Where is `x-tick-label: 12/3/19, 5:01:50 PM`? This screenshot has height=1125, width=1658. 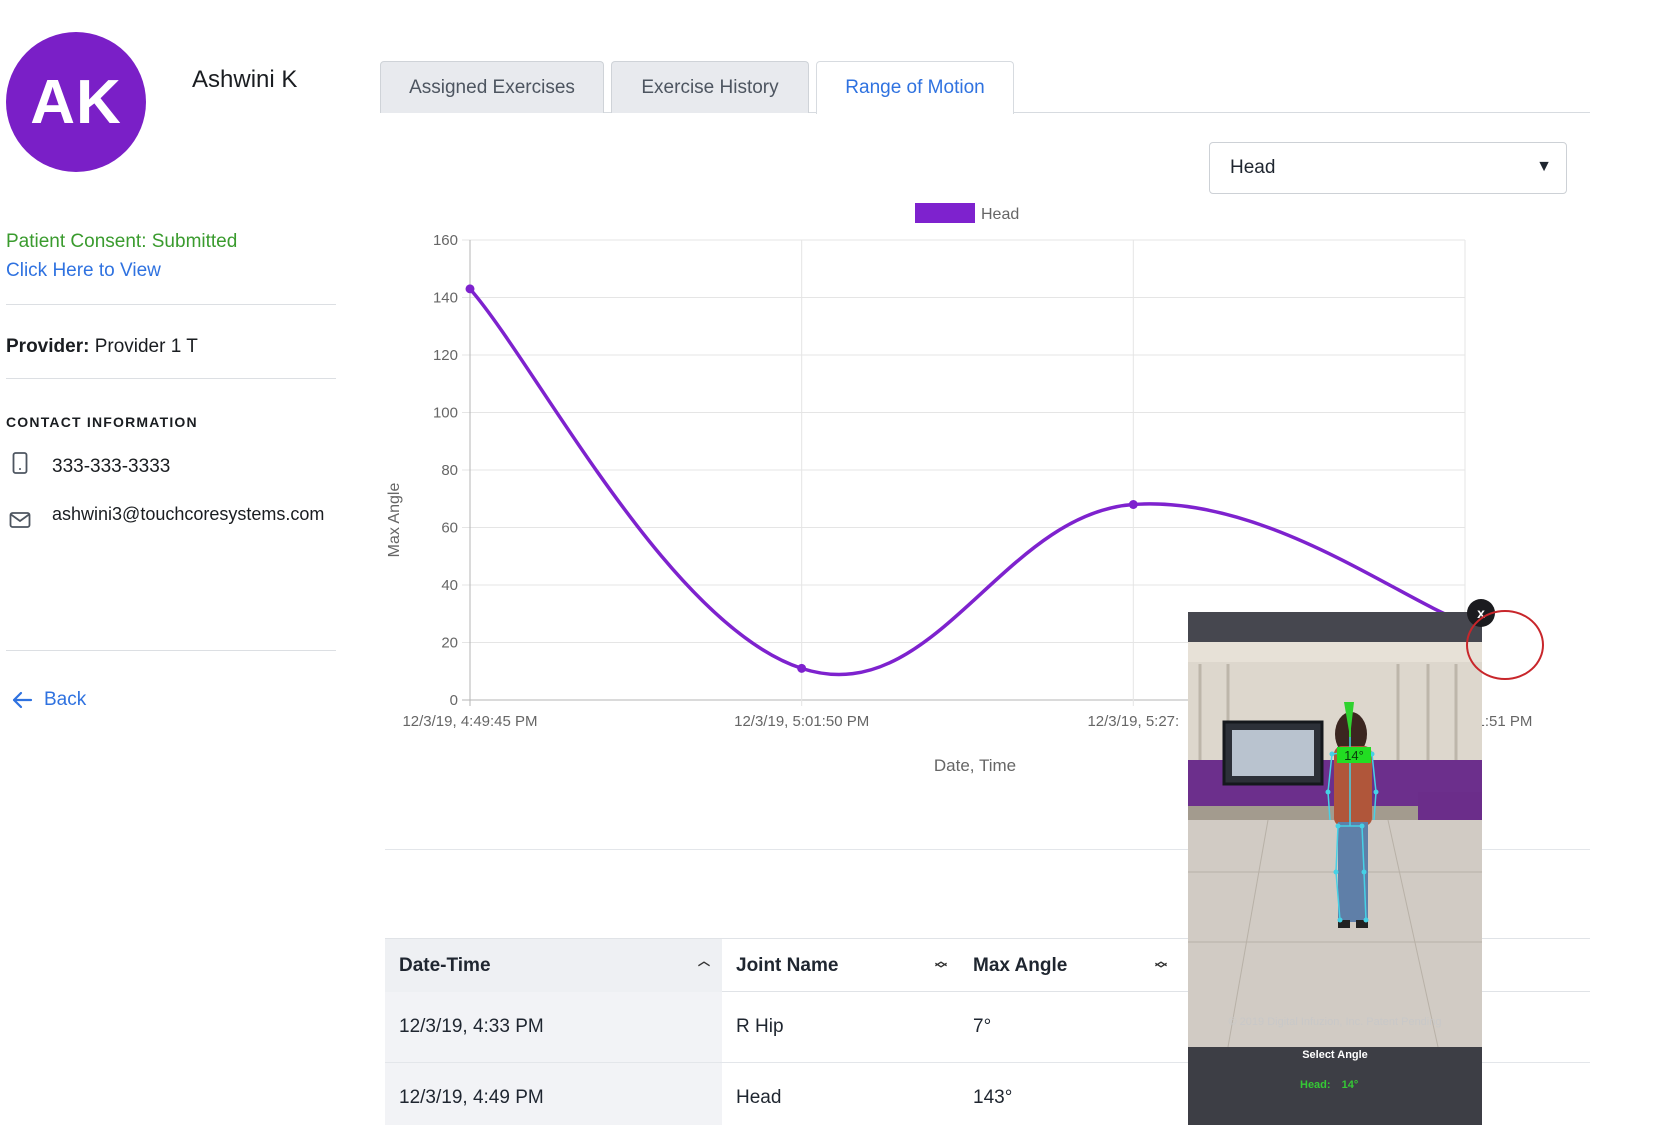 x-tick-label: 12/3/19, 5:01:50 PM is located at coordinates (801, 721).